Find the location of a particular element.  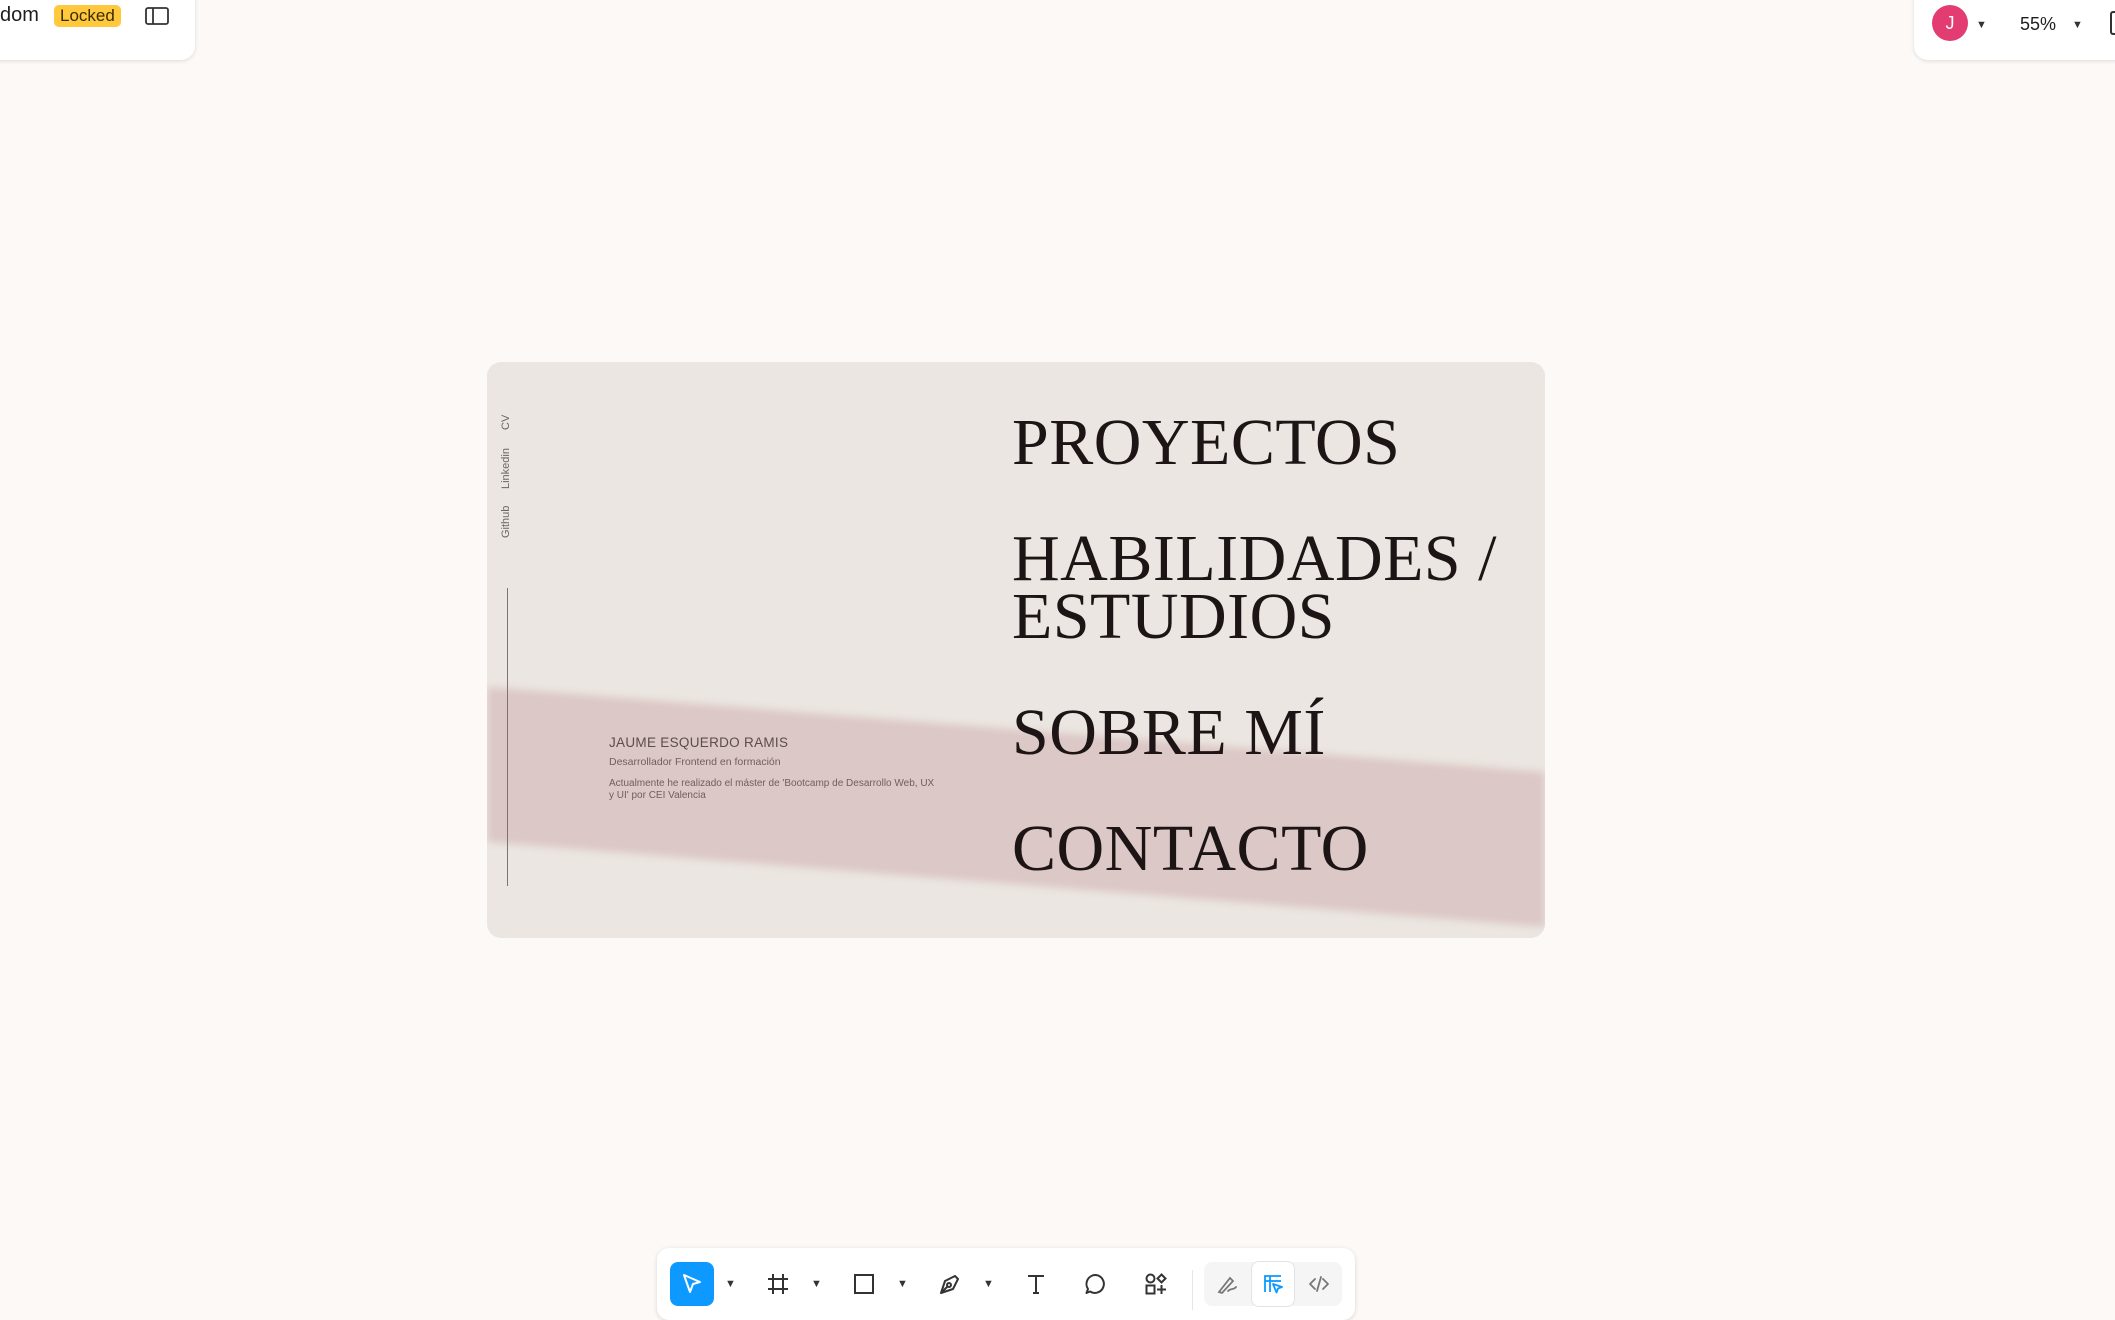

code-icon is located at coordinates (1319, 1284).